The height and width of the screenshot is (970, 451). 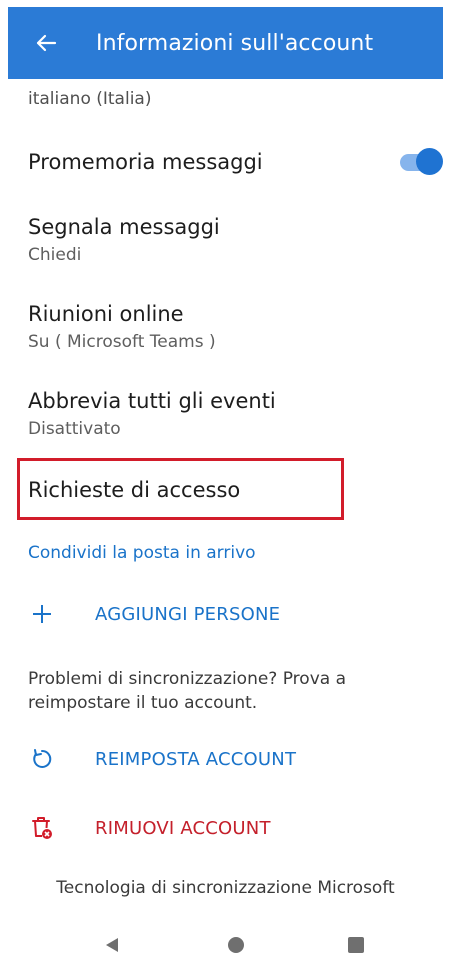 I want to click on remove-account-label: RIMUOVI ACCOUNT, so click(x=183, y=828).